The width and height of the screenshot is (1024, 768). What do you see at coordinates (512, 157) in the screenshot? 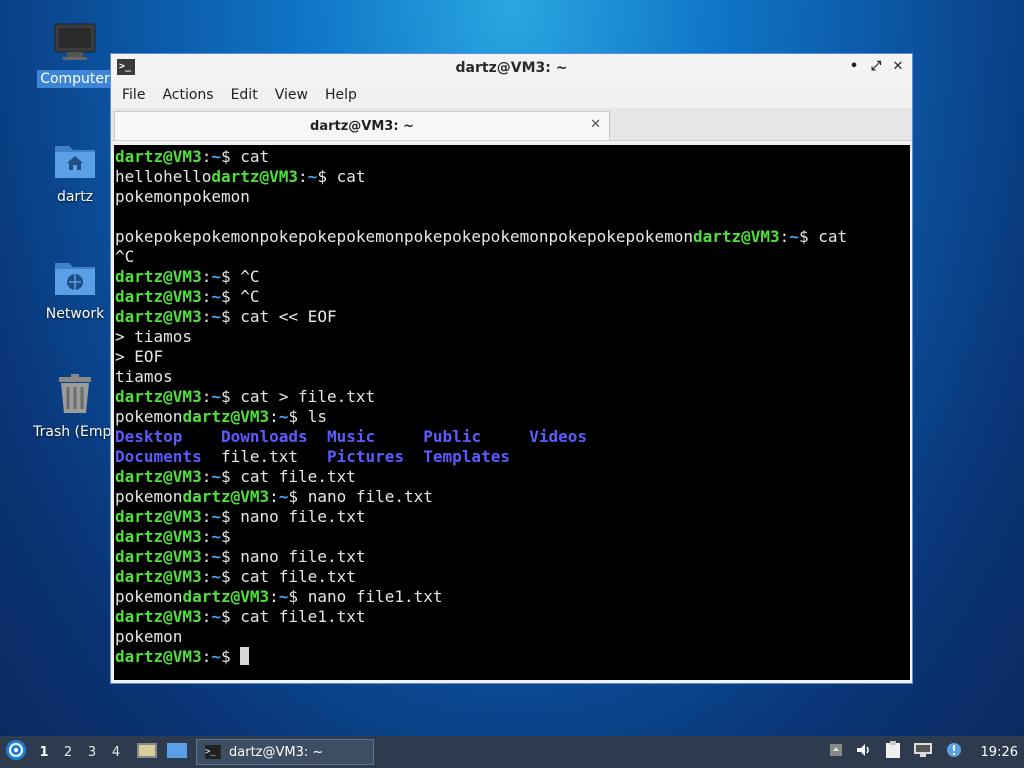
I see `terminal-line: dartz@VM3:~$ cat` at bounding box center [512, 157].